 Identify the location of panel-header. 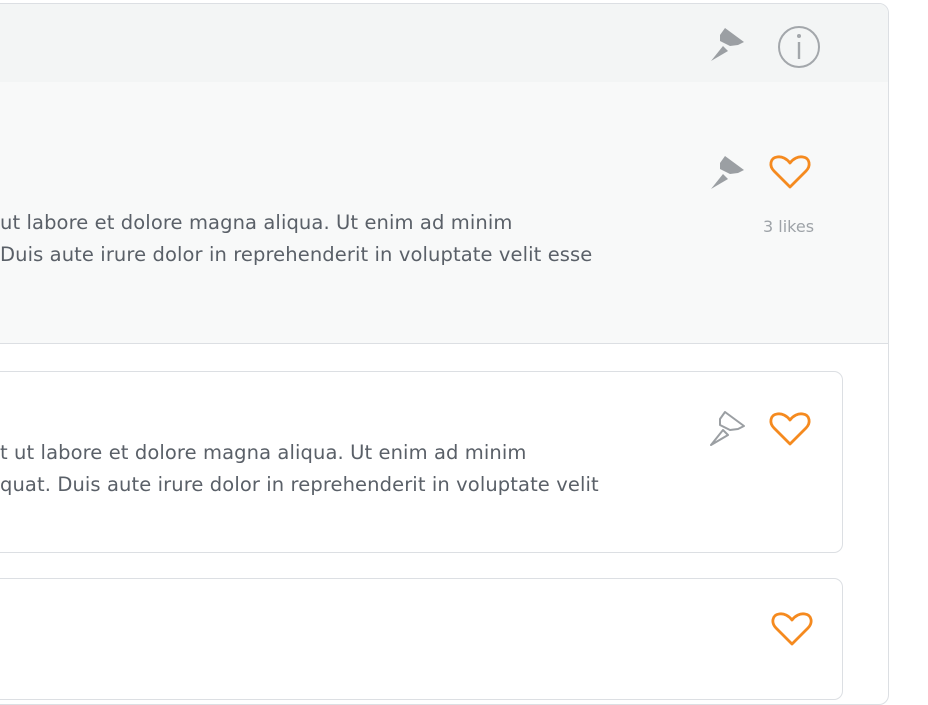
(444, 43).